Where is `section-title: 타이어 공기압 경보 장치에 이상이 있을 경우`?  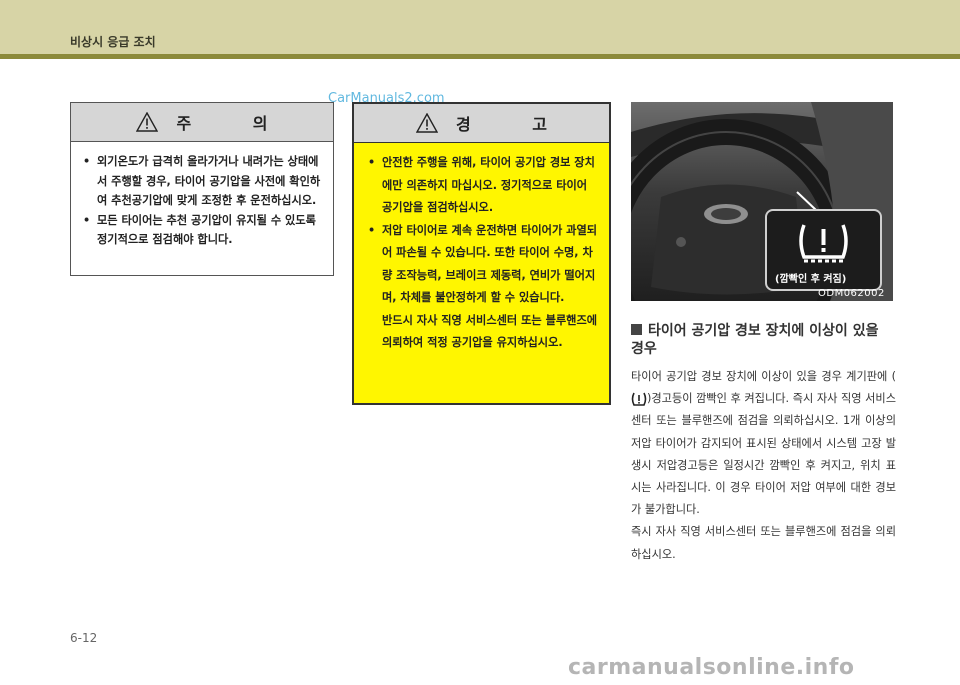 section-title: 타이어 공기압 경보 장치에 이상이 있을 경우 is located at coordinates (763, 340).